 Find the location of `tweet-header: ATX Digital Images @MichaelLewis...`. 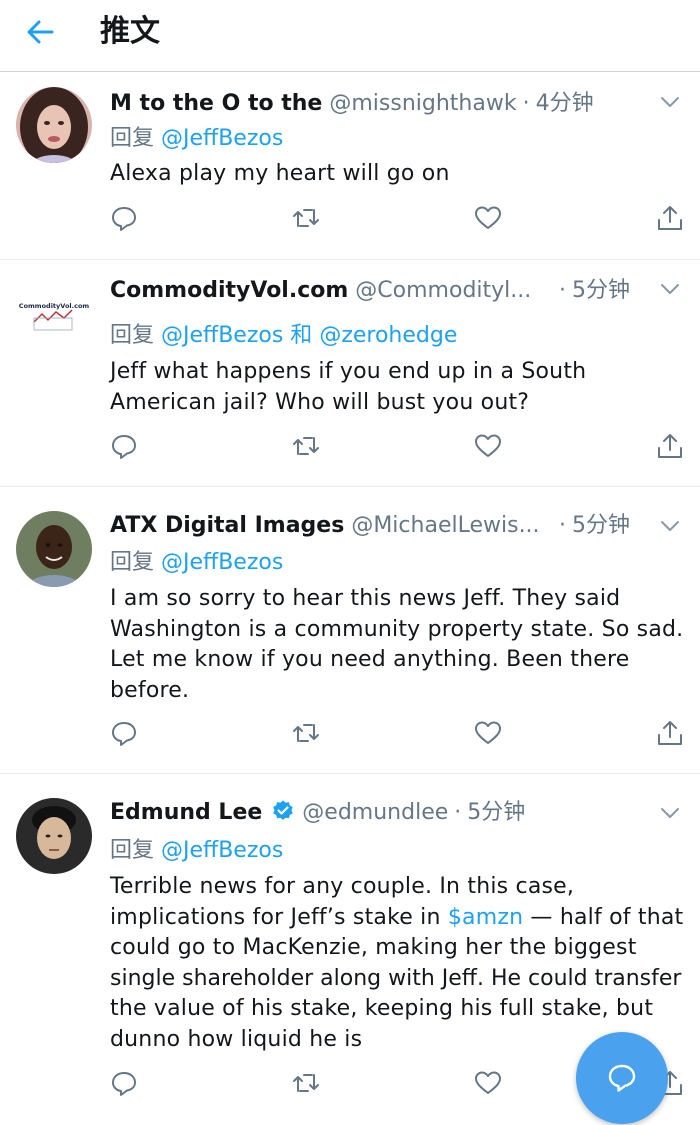

tweet-header: ATX Digital Images @MichaelLewis... is located at coordinates (325, 526).